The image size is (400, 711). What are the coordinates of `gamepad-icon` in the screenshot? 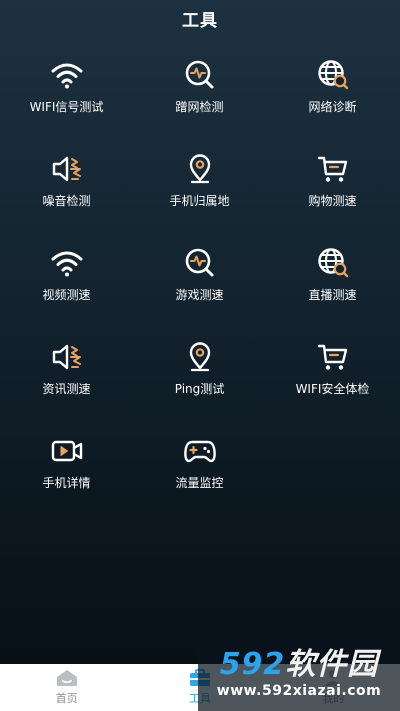 It's located at (200, 451).